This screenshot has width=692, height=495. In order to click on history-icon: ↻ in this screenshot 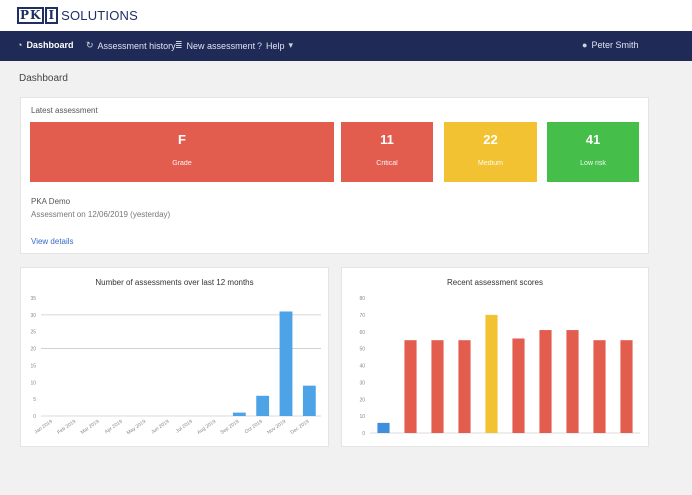, I will do `click(90, 45)`.